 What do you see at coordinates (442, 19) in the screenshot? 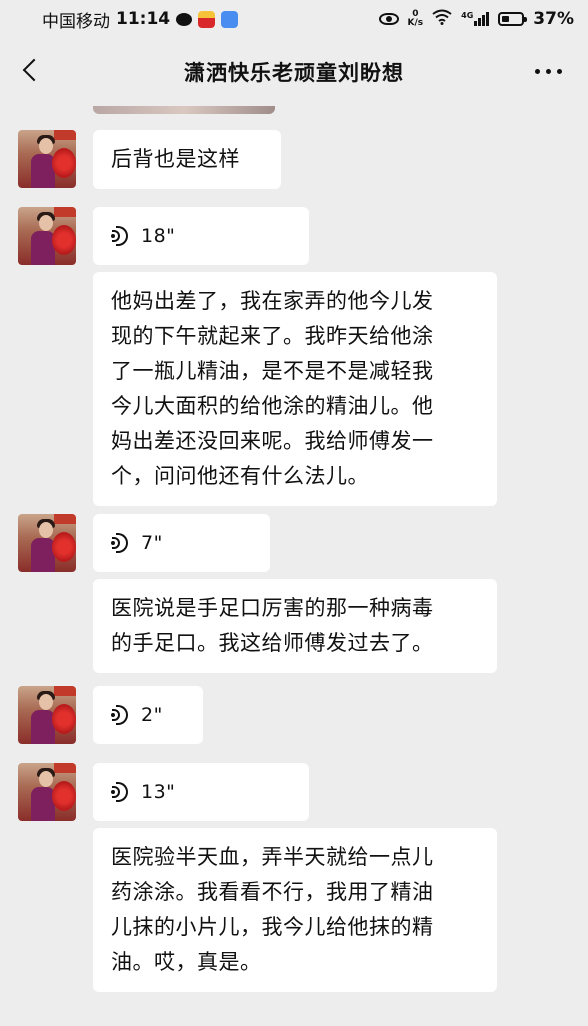
I see `wifi-icon` at bounding box center [442, 19].